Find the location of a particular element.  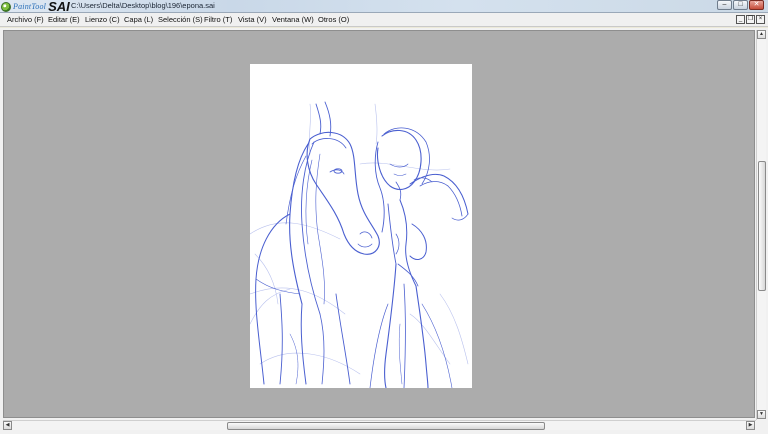

scroll-left-arrow-icon: ◀ is located at coordinates (7, 425).